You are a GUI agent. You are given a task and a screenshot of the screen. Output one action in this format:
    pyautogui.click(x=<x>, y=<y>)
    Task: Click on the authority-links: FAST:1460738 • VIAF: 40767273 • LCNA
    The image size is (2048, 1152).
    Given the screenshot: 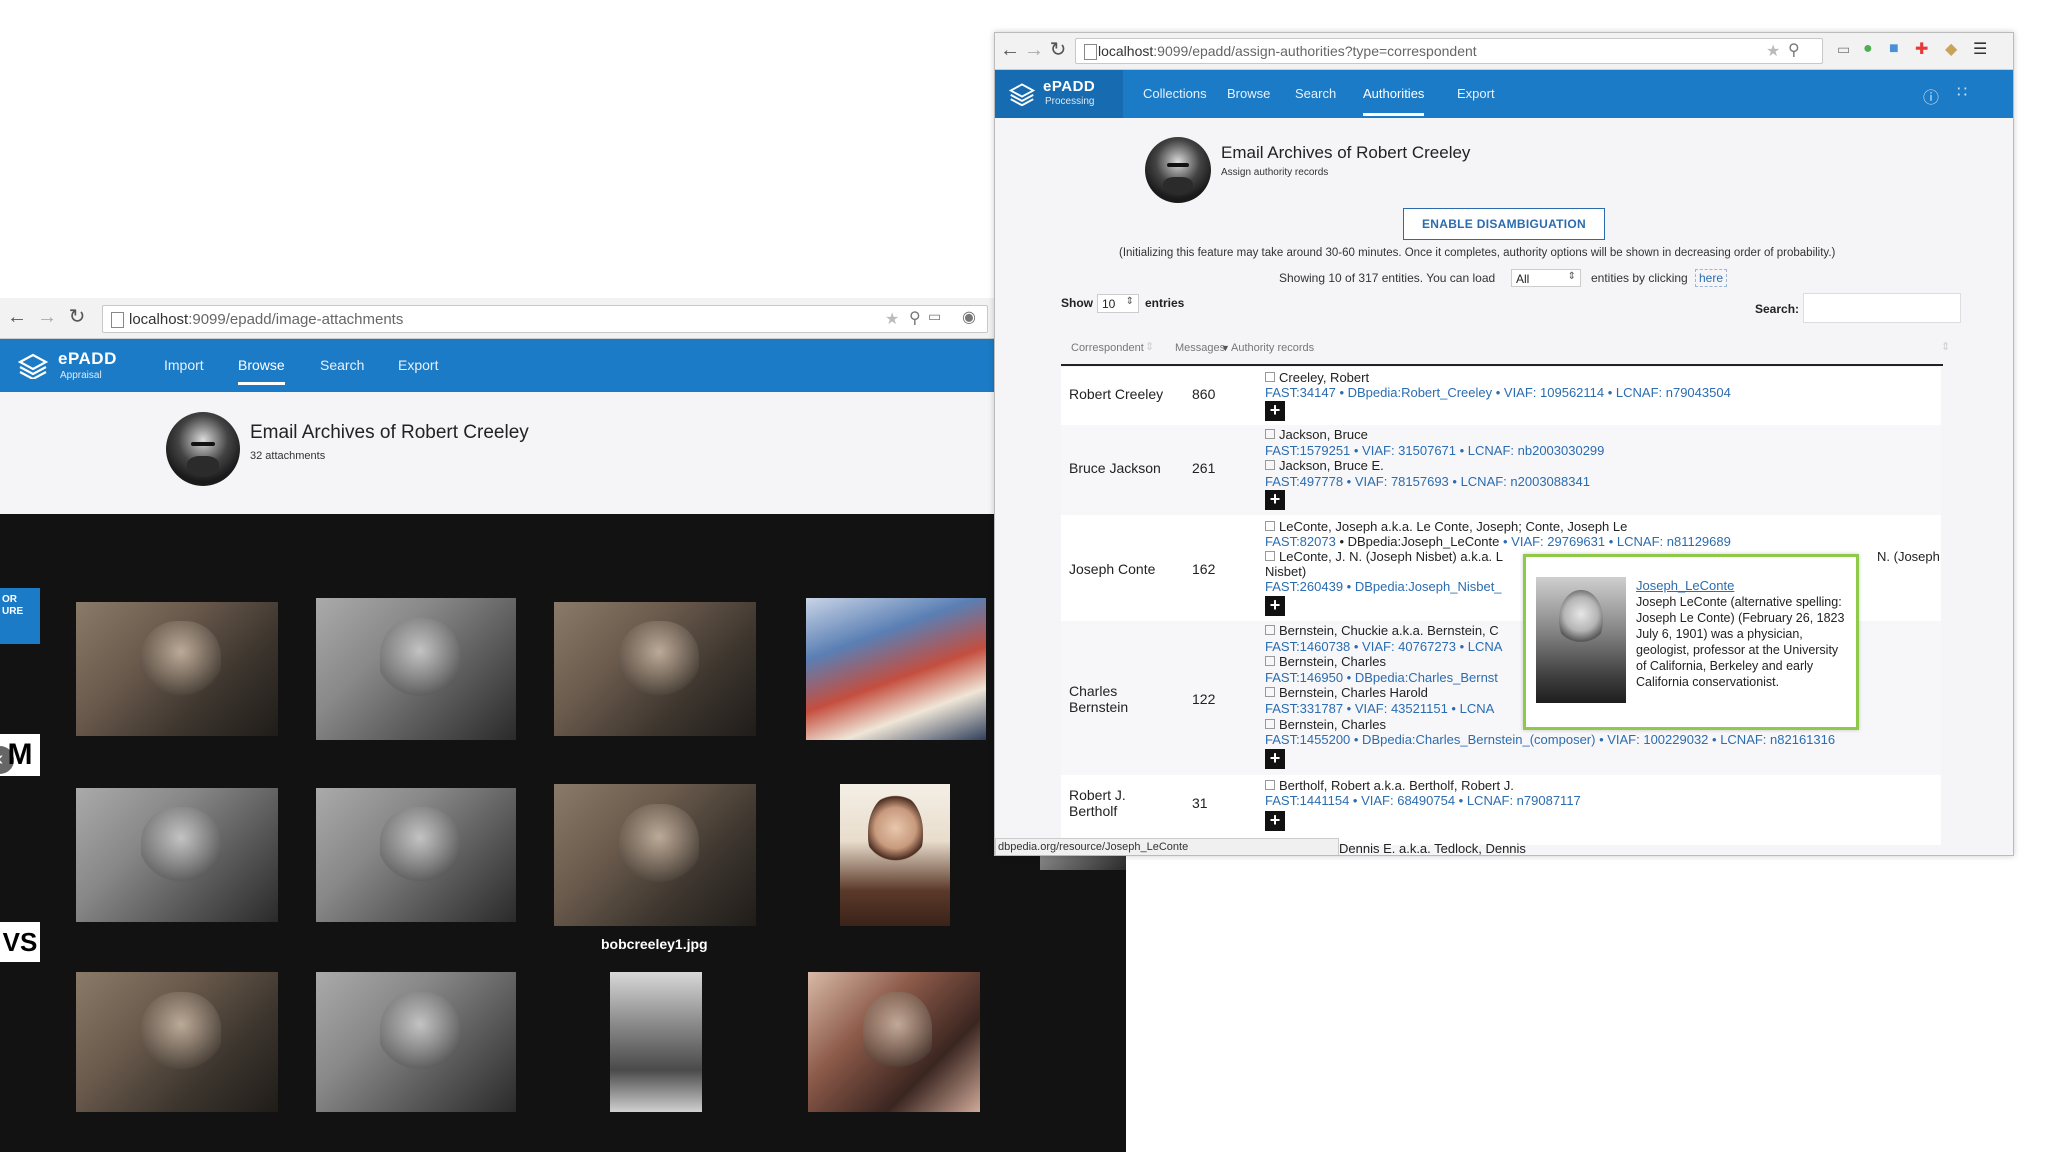 What is the action you would take?
    pyautogui.click(x=1383, y=646)
    